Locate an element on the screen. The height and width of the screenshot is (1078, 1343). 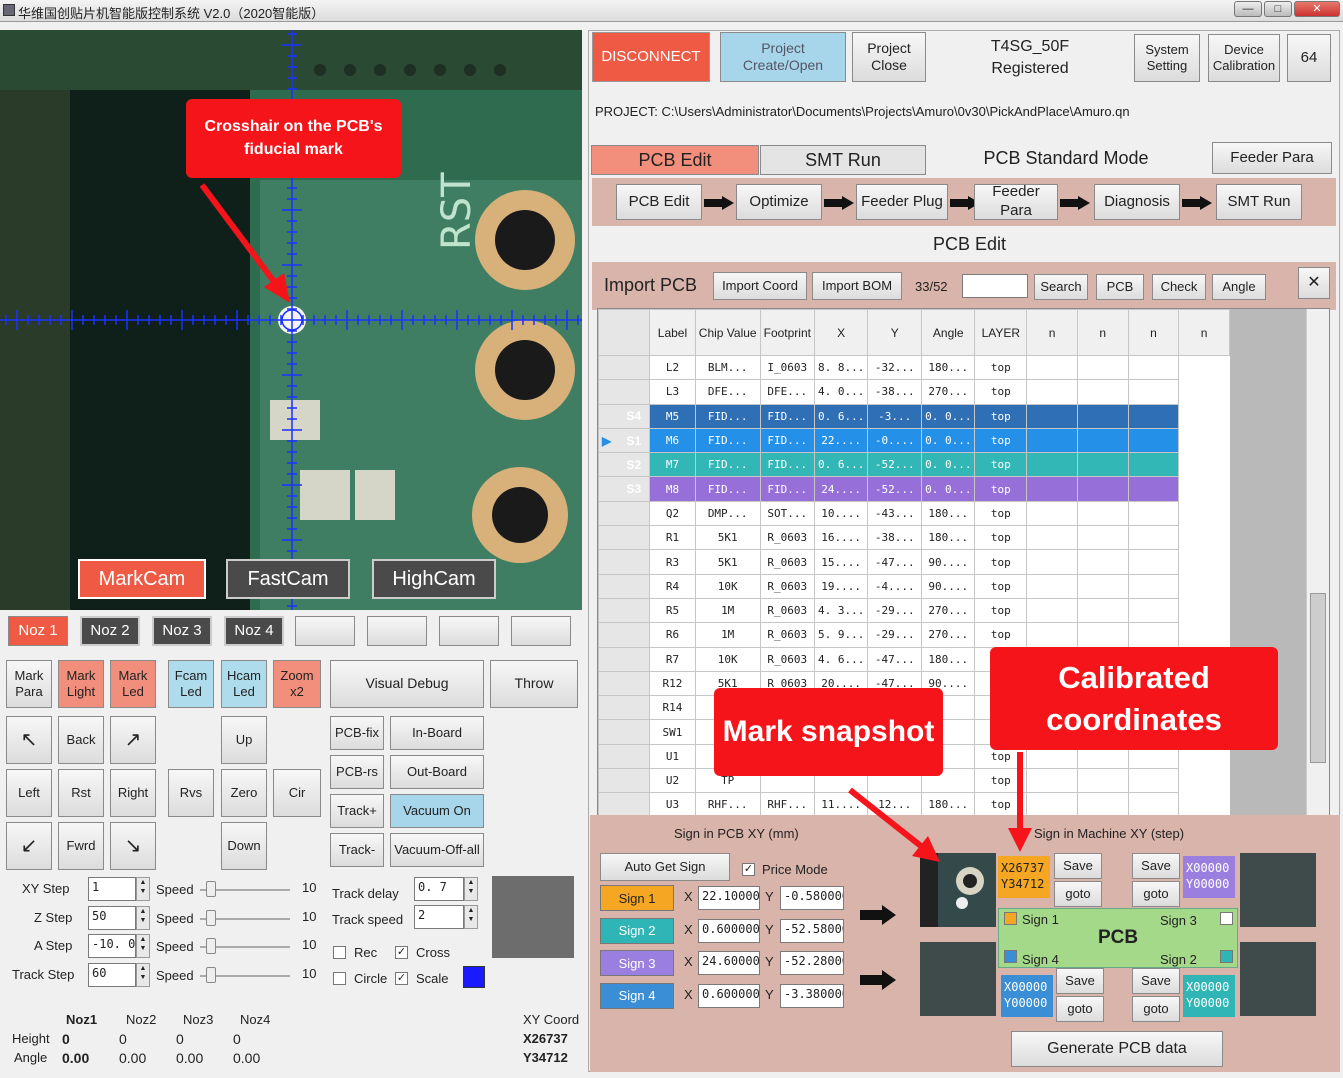
table-cell: M8 is located at coordinates (672, 489).